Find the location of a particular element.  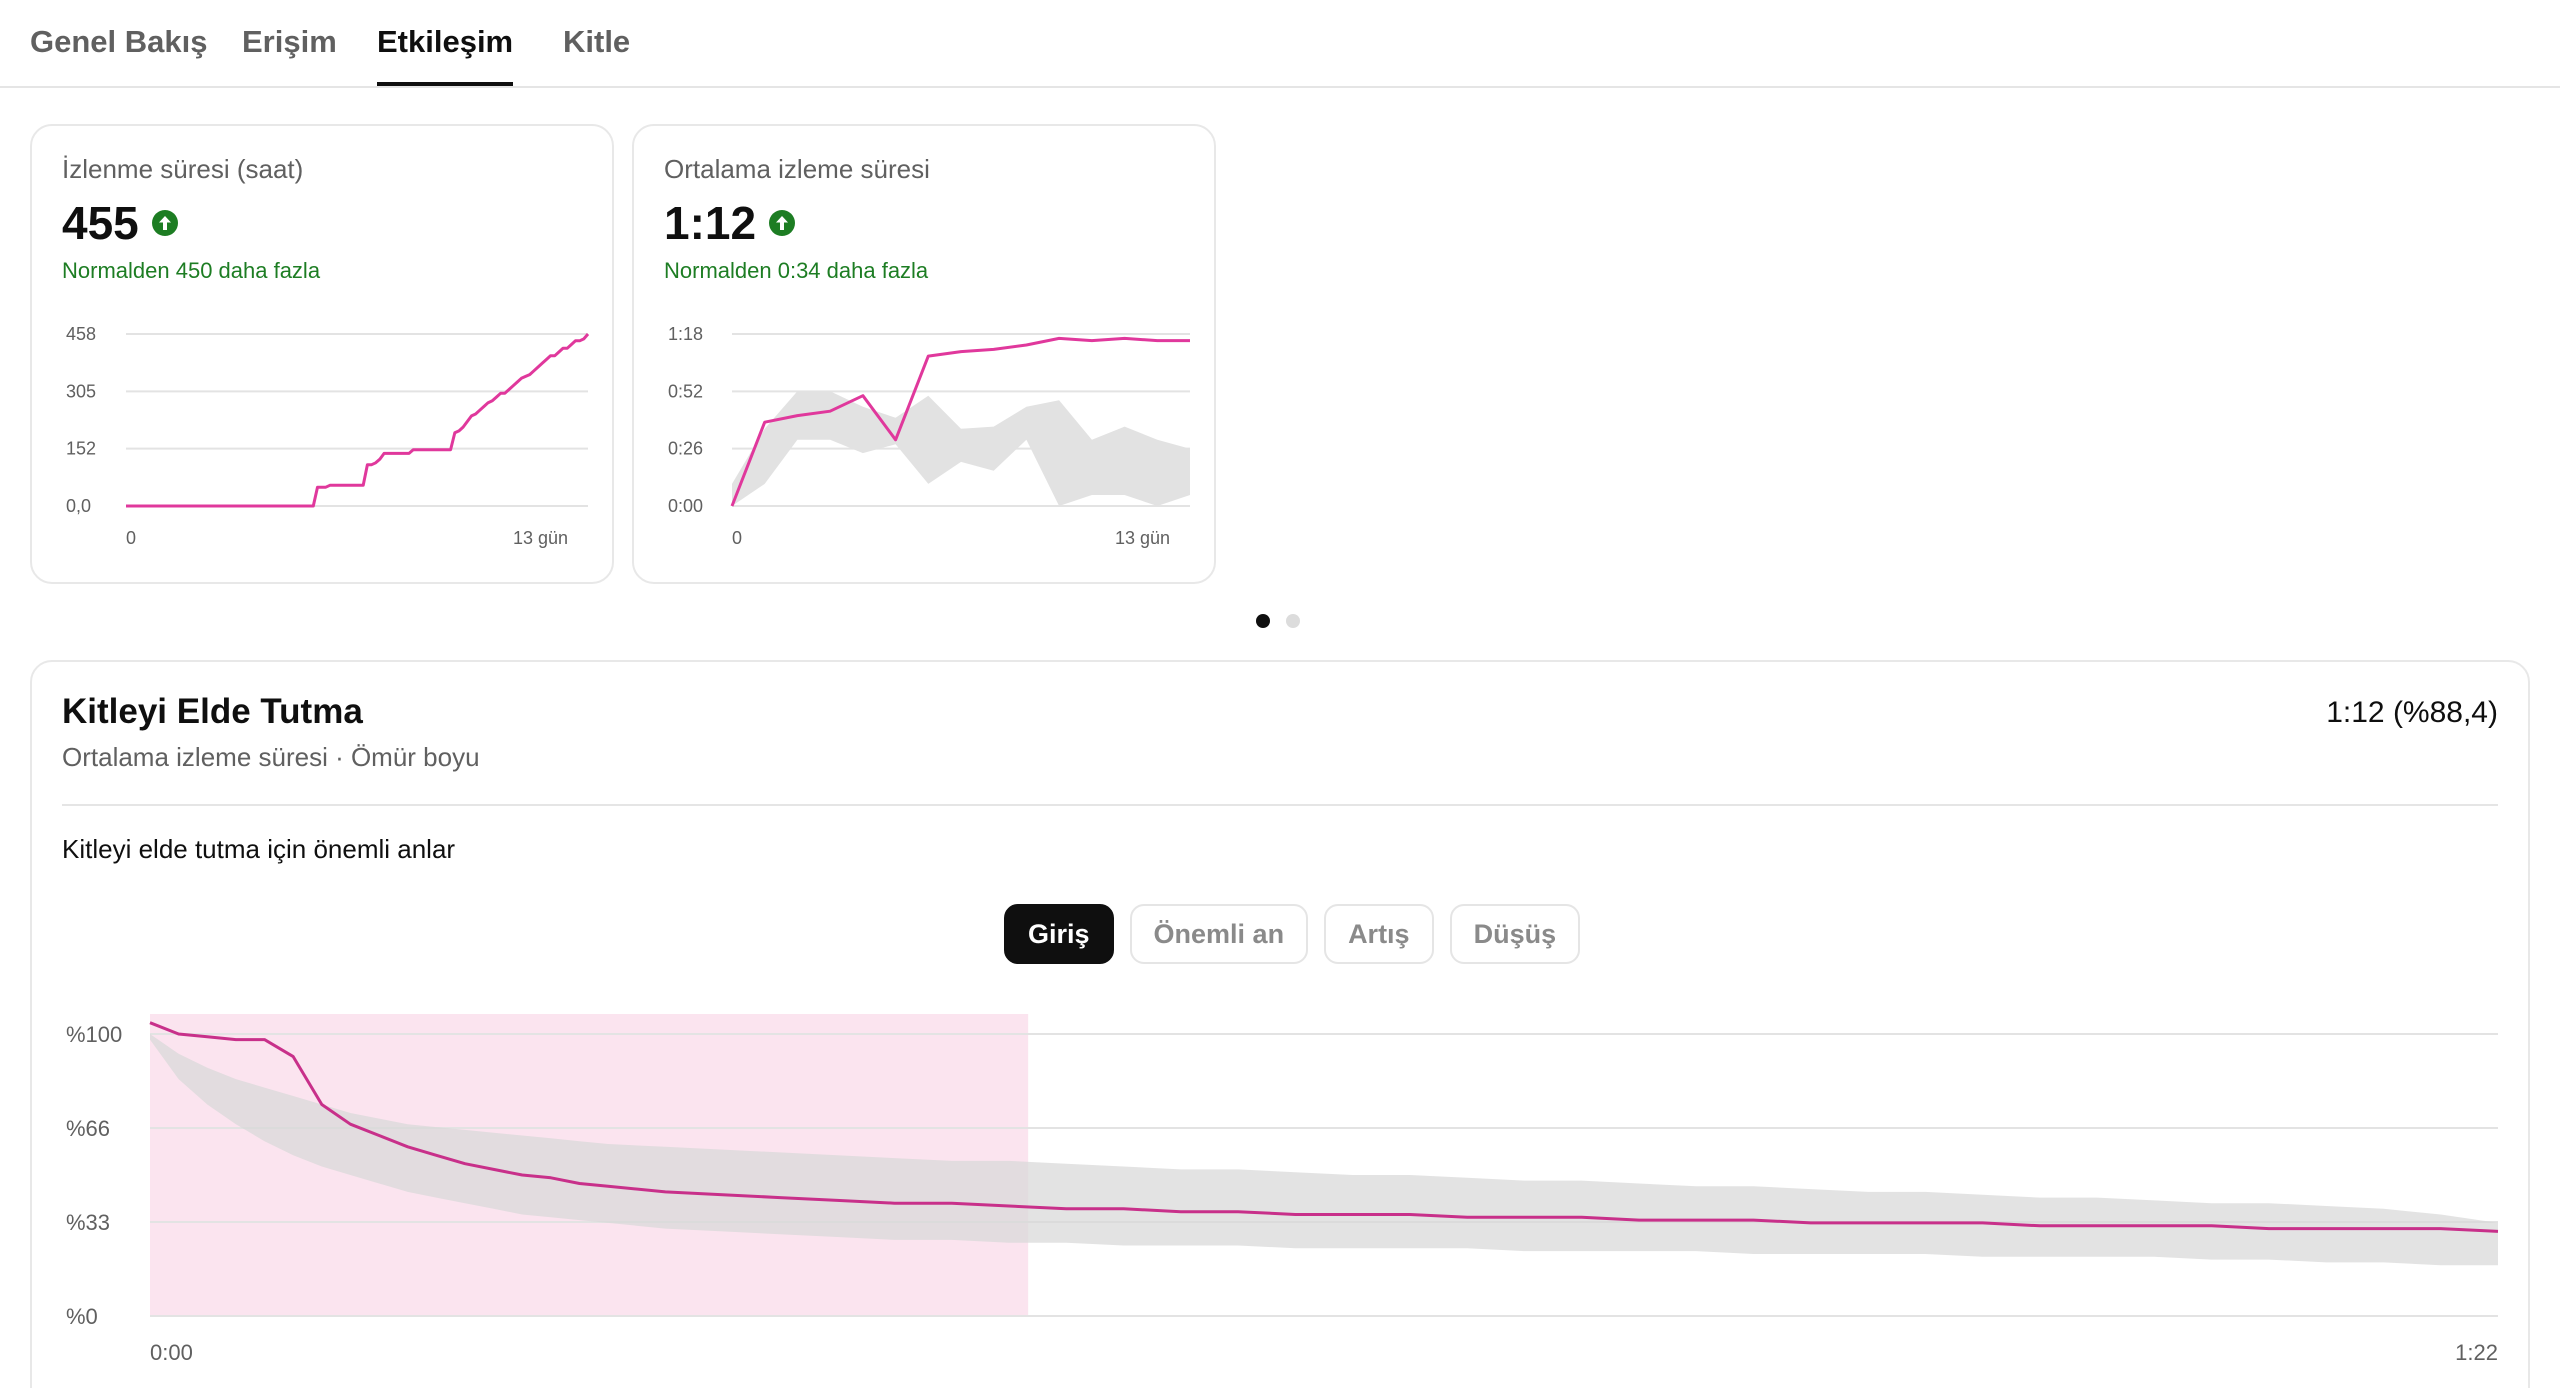

divider is located at coordinates (1280, 805).